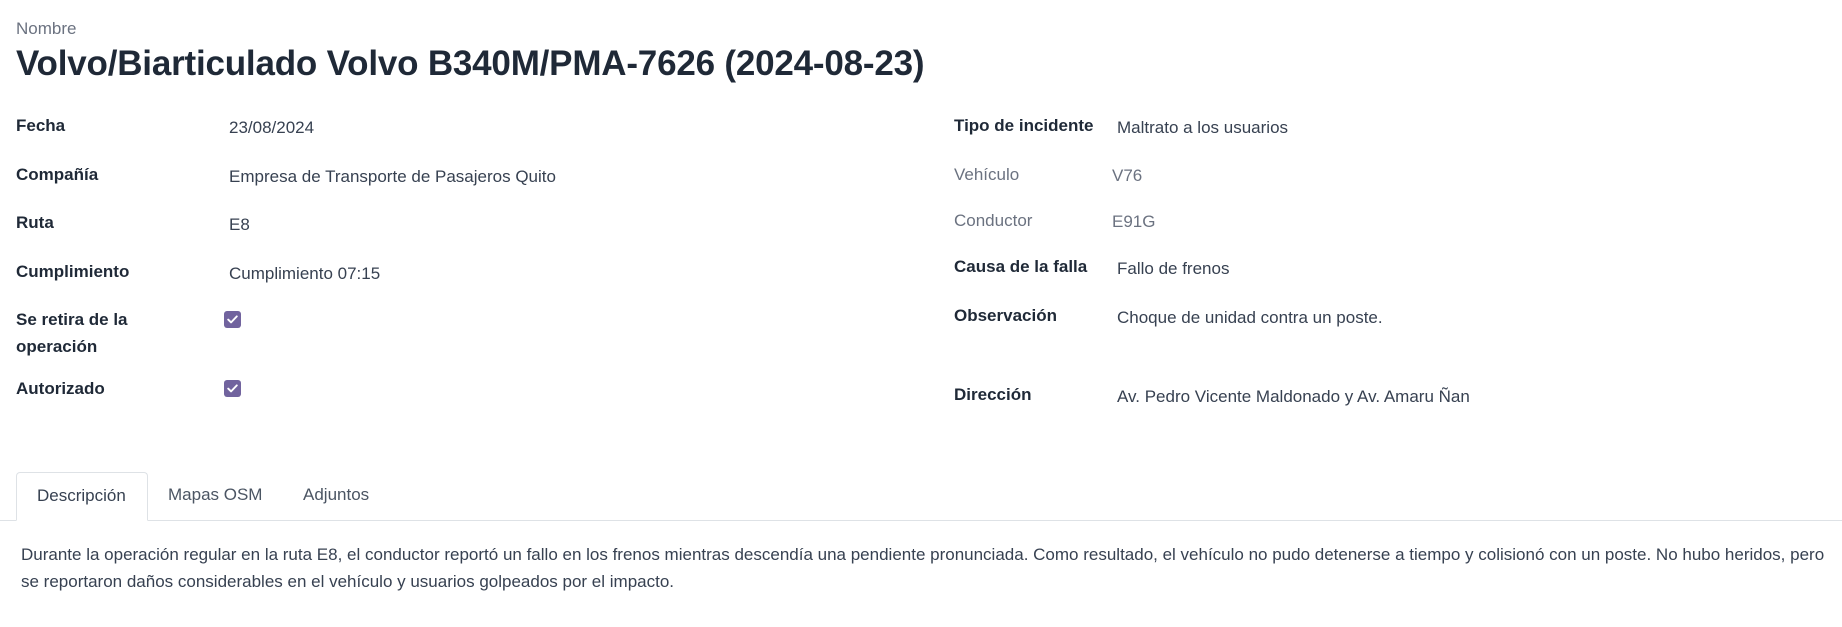 Image resolution: width=1842 pixels, height=627 pixels. I want to click on se-retira-label: Se retira de la operación, so click(72, 333).